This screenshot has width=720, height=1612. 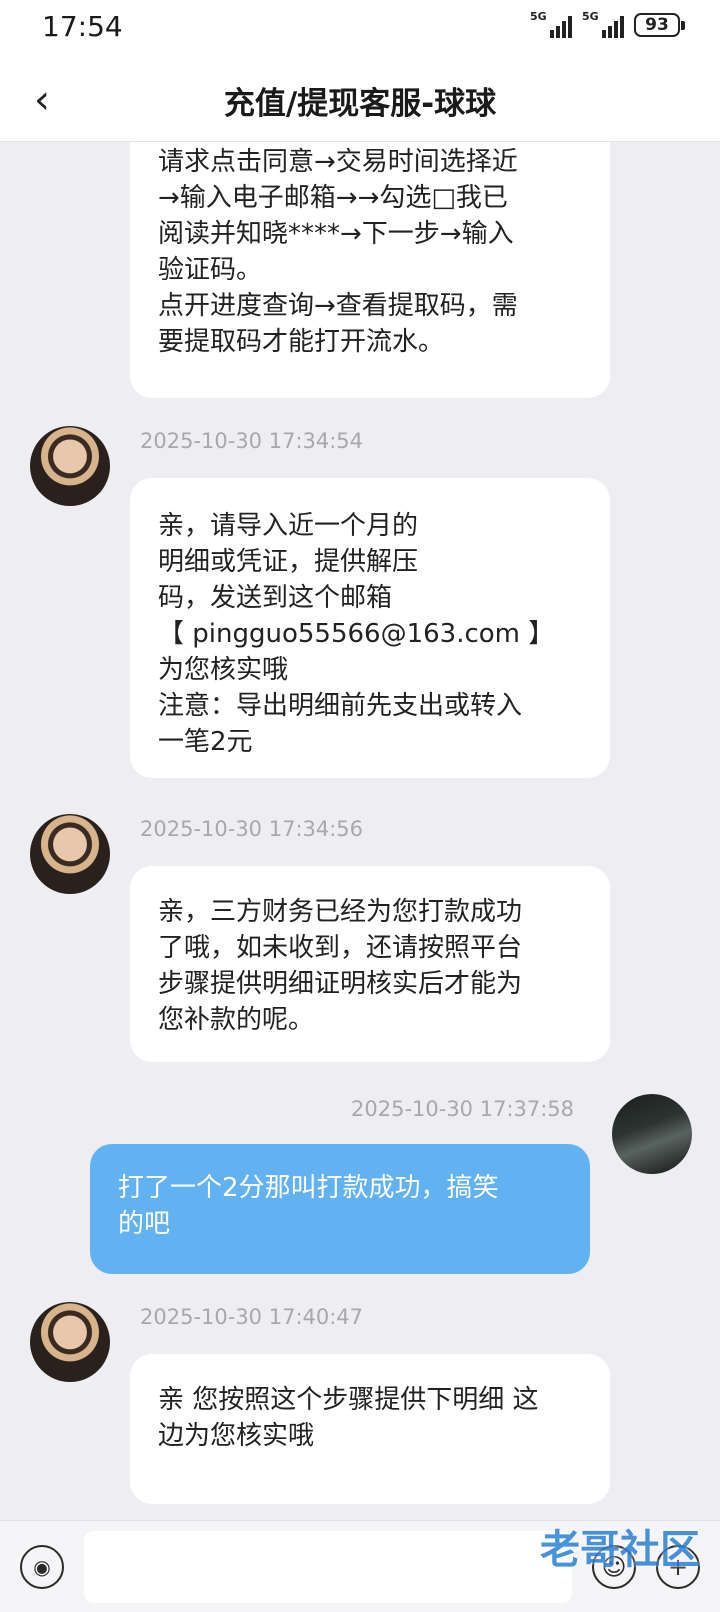 What do you see at coordinates (360, 28) in the screenshot?
I see `status-bar: 17:54 5G 5G 93` at bounding box center [360, 28].